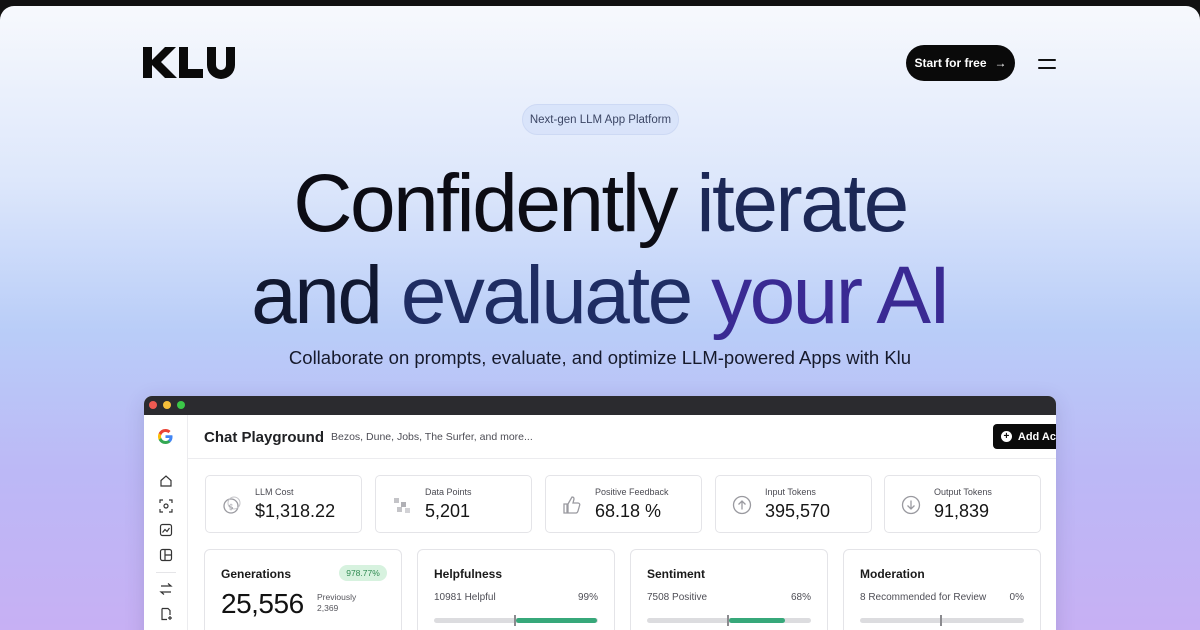  Describe the element at coordinates (166, 506) in the screenshot. I see `scan-icon` at that location.